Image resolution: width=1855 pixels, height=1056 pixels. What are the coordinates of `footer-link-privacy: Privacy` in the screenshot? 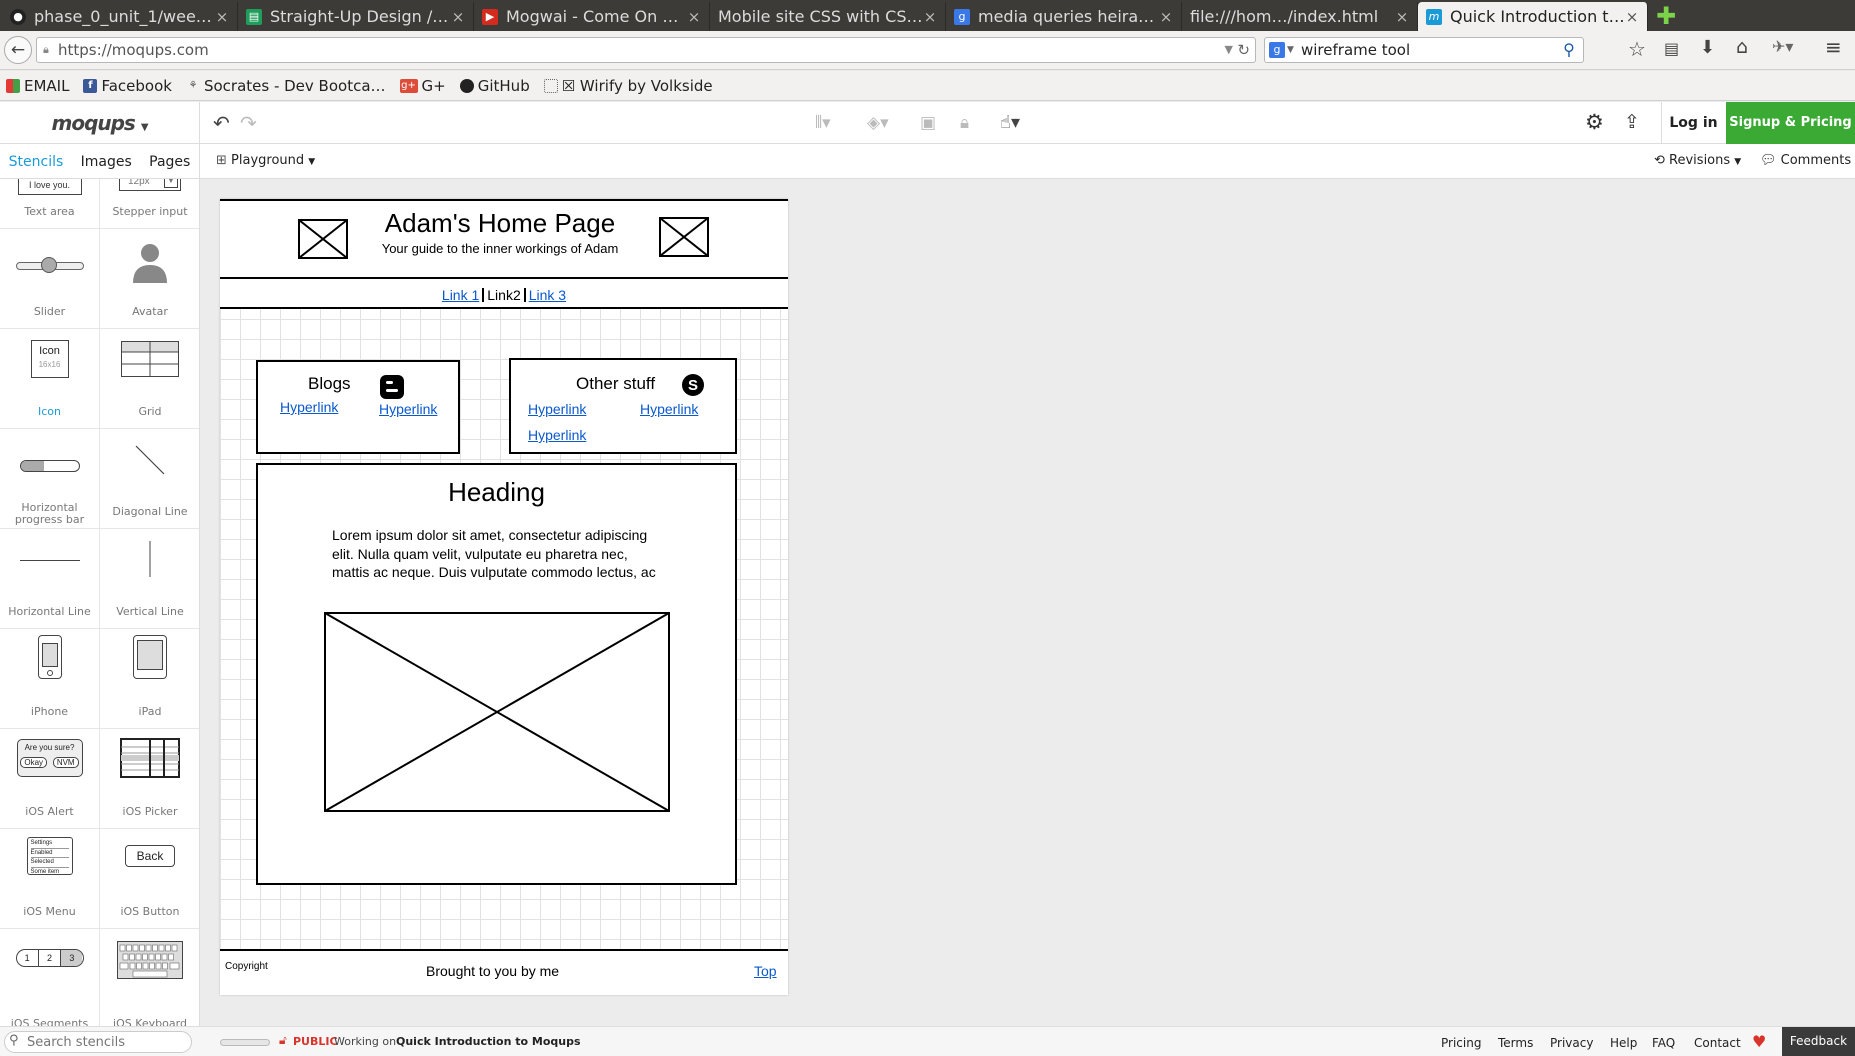 It's located at (1571, 1043).